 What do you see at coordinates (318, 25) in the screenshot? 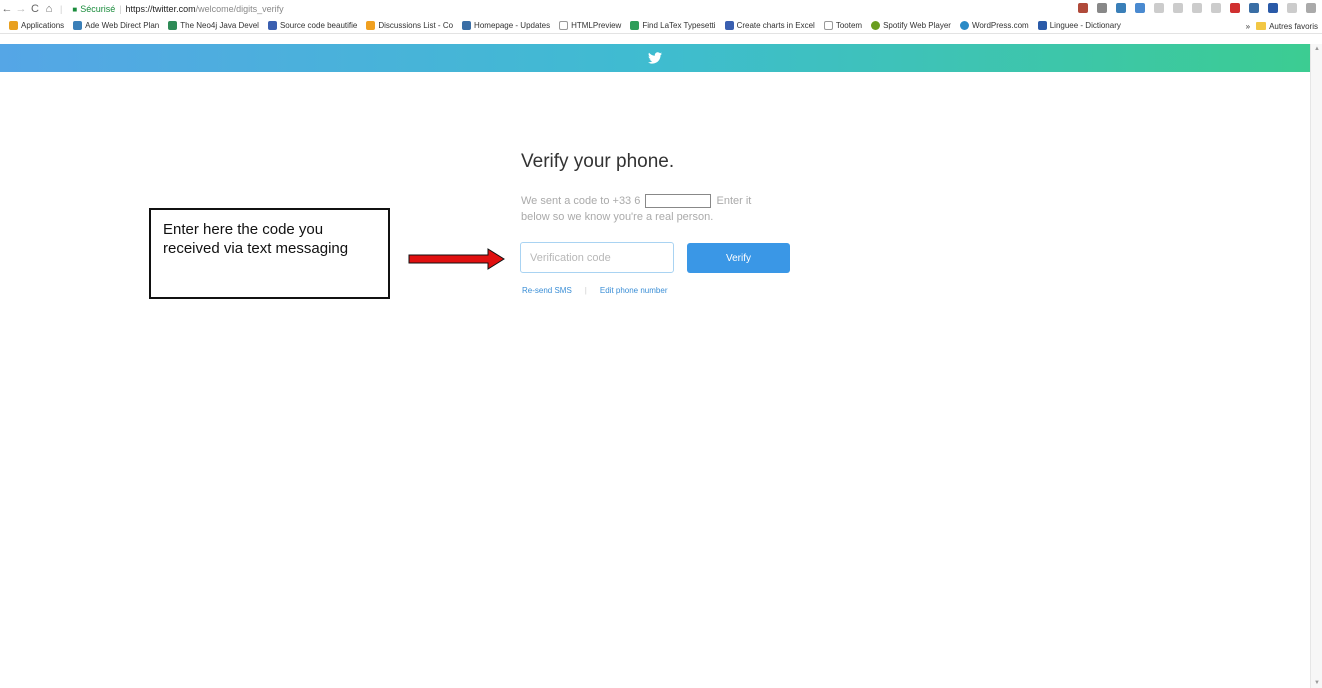
I see `bookmark-label: Source code beautifie` at bounding box center [318, 25].